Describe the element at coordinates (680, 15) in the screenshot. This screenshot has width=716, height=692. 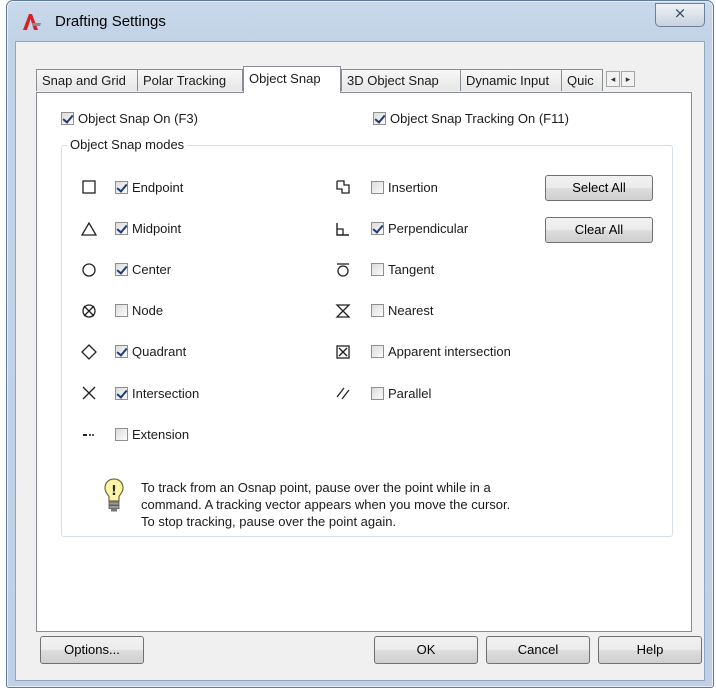
I see `close-button: ⨯` at that location.